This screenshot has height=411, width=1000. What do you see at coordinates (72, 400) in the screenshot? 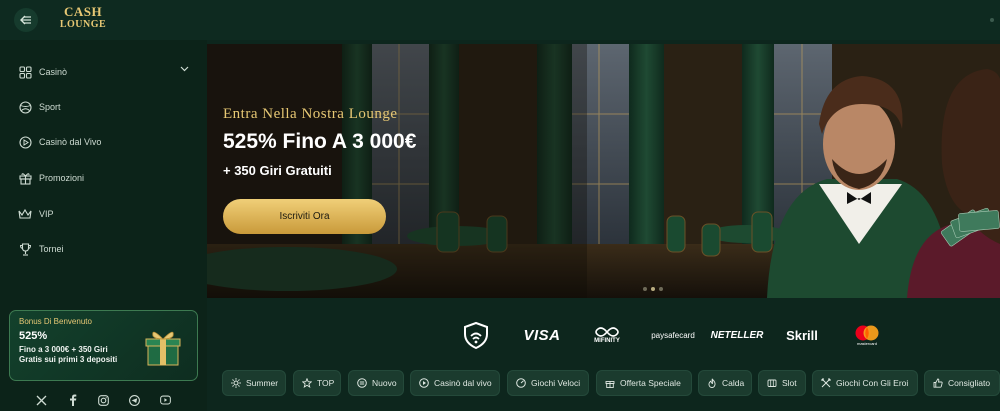
I see `facebook-icon` at bounding box center [72, 400].